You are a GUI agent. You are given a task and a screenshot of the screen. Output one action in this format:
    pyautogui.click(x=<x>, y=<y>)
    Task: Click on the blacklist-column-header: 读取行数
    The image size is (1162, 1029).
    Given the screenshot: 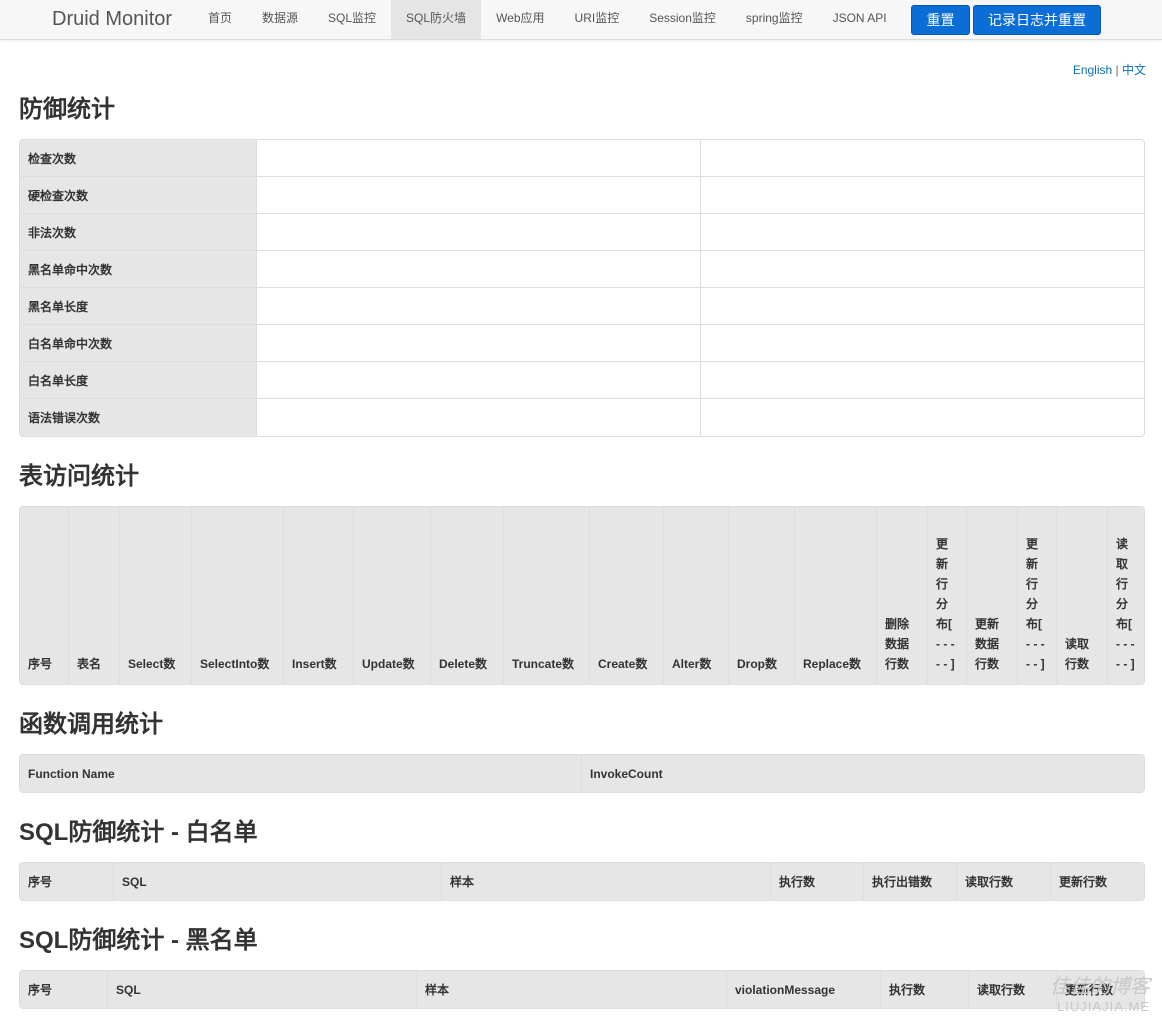 What is the action you would take?
    pyautogui.click(x=1013, y=989)
    